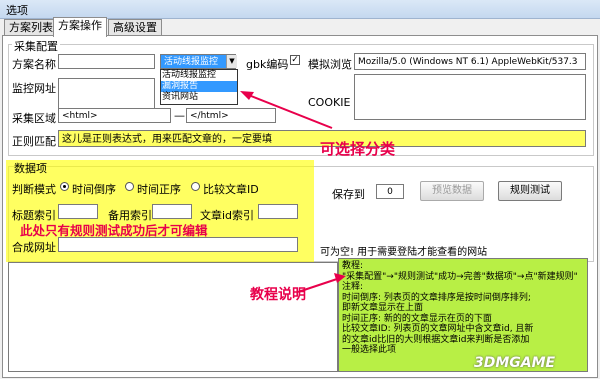 The image size is (600, 379). Describe the element at coordinates (319, 285) in the screenshot. I see `arrow-to-tutorial` at that location.